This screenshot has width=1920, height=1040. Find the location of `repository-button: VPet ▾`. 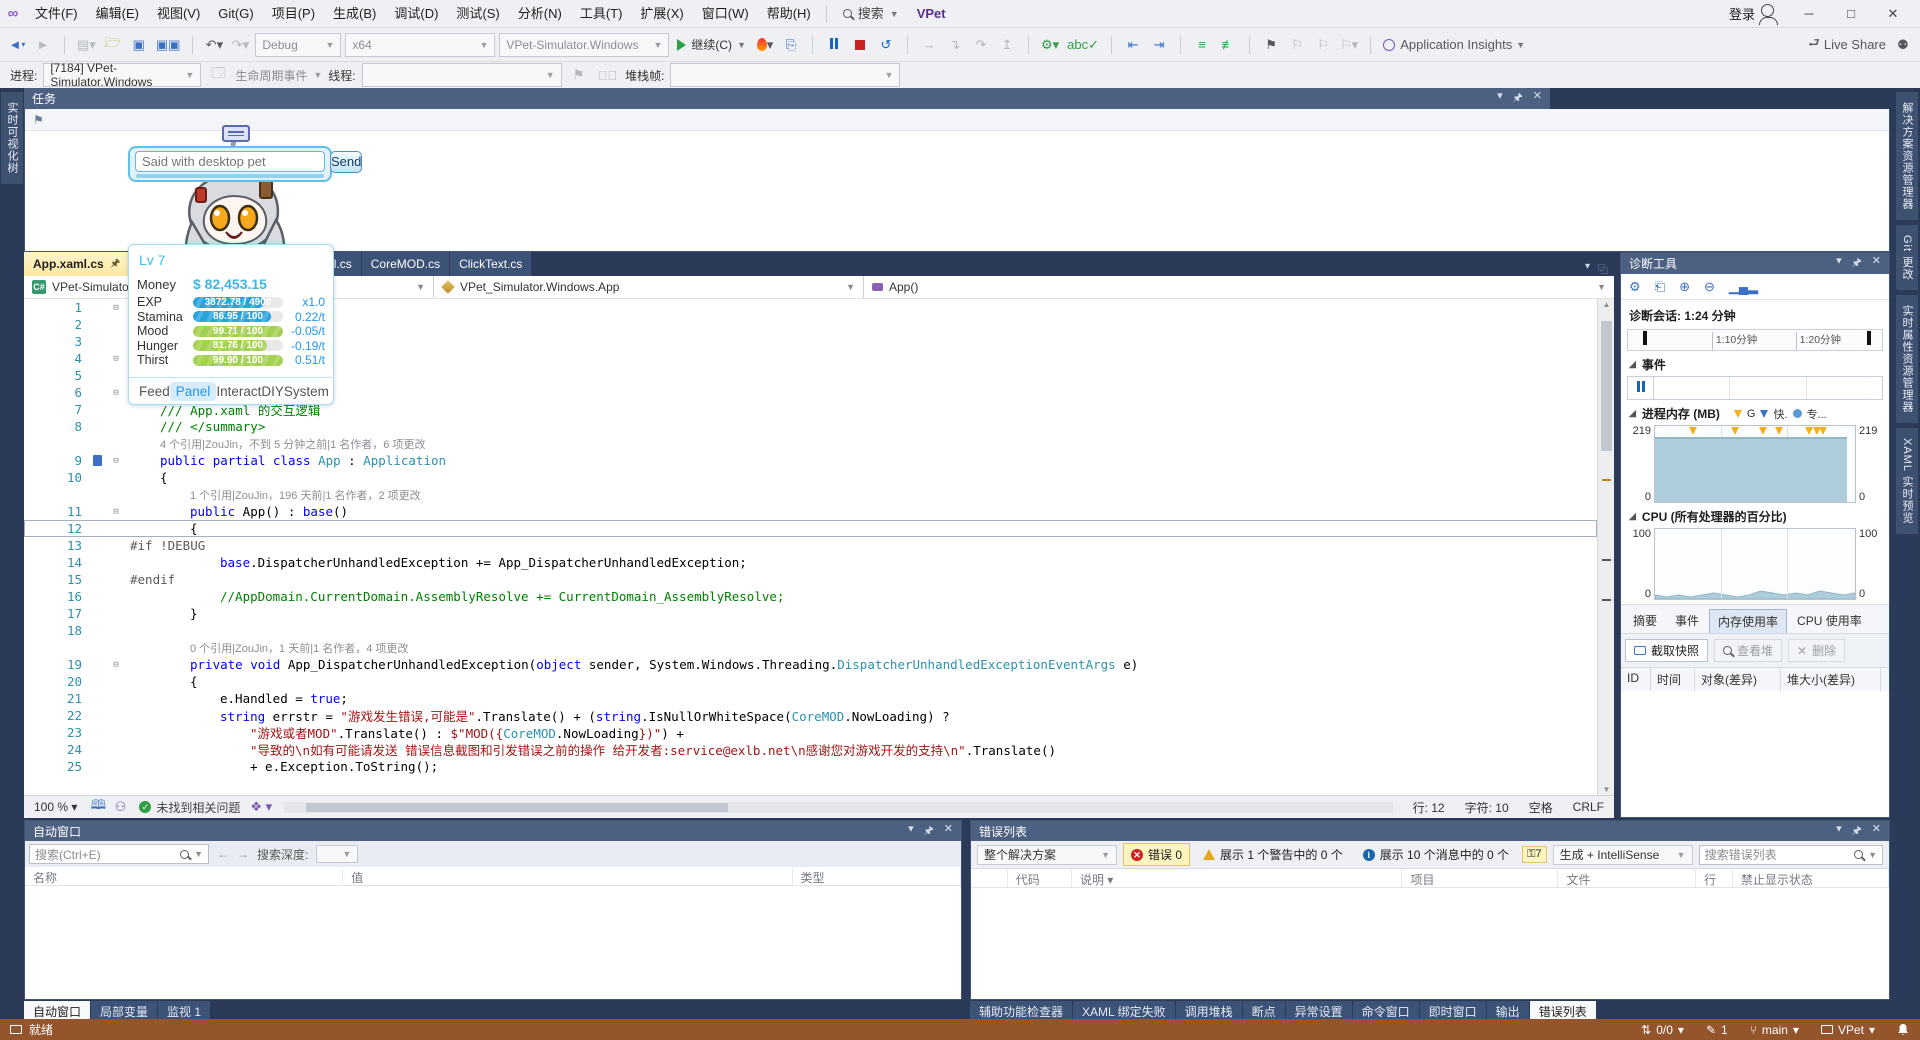

repository-button: VPet ▾ is located at coordinates (1848, 1029).